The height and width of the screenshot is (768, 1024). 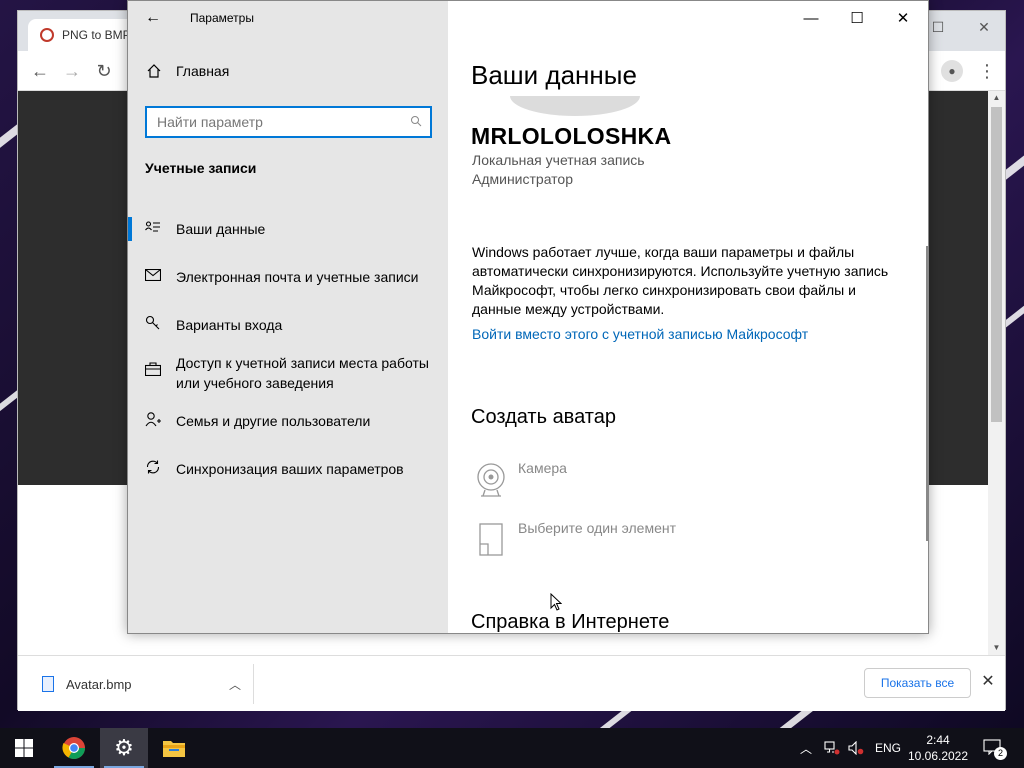 I want to click on mail-icon, so click(x=153, y=275).